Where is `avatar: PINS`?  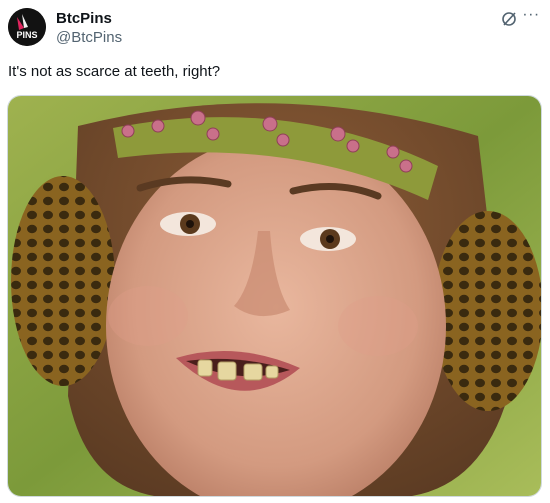
avatar: PINS is located at coordinates (27, 27).